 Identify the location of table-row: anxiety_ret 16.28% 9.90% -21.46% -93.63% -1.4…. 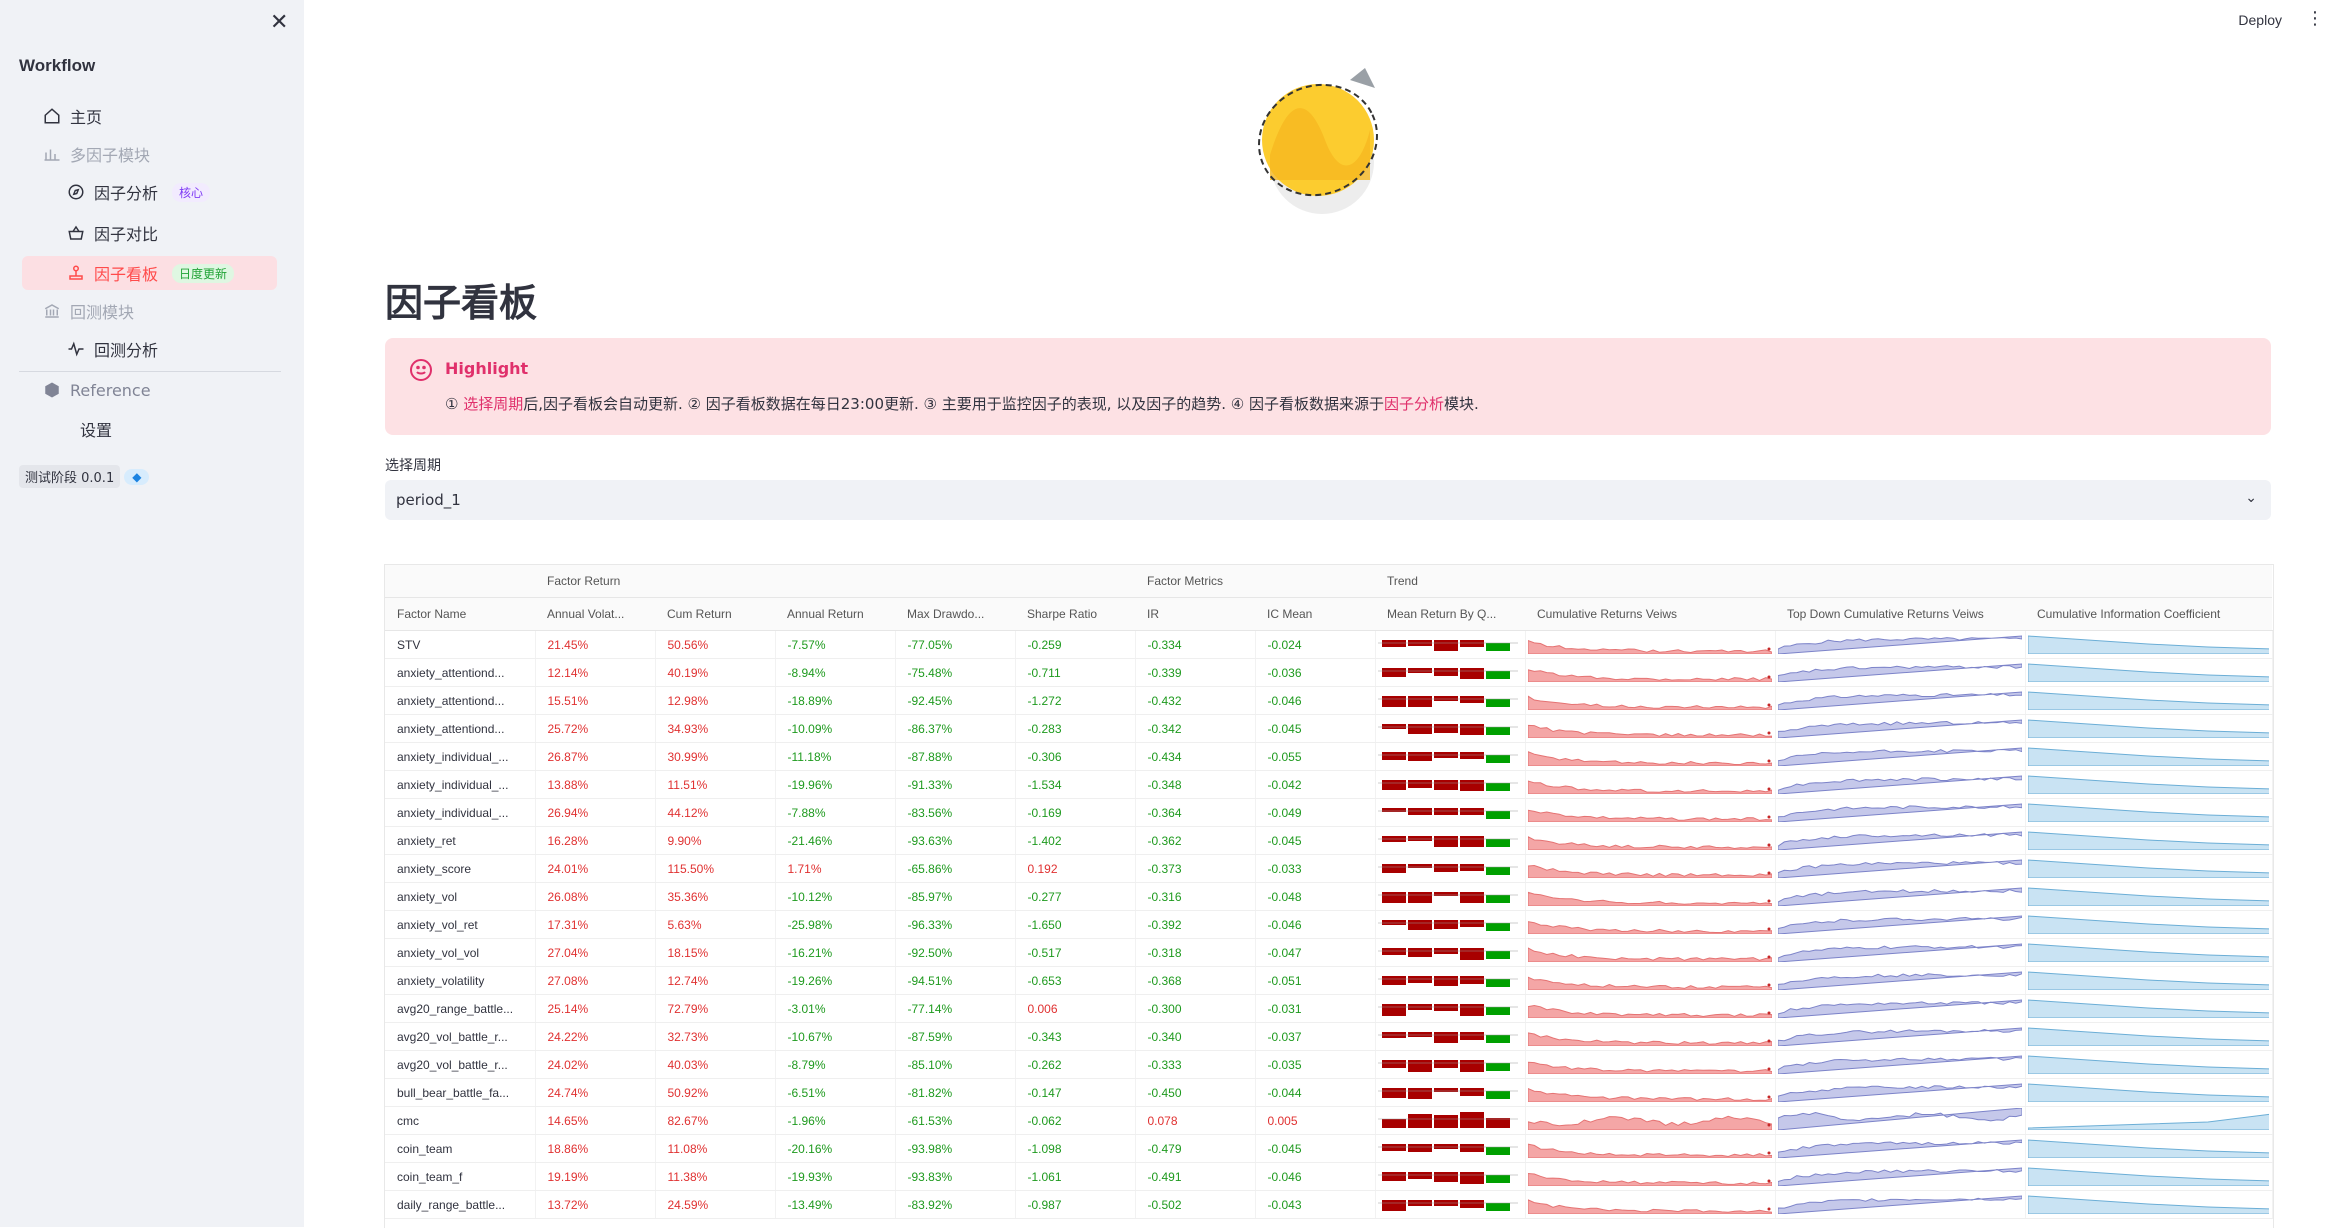
(1329, 840).